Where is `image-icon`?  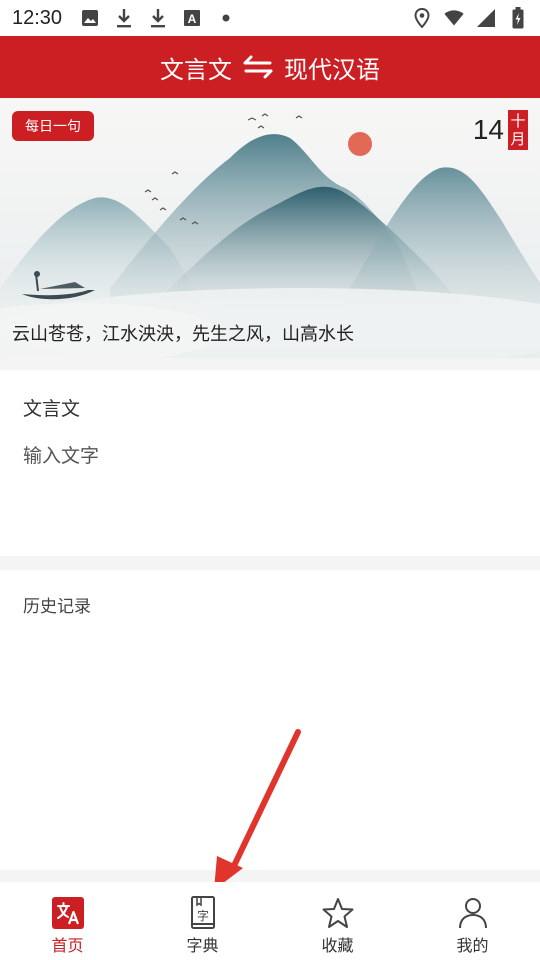 image-icon is located at coordinates (90, 18).